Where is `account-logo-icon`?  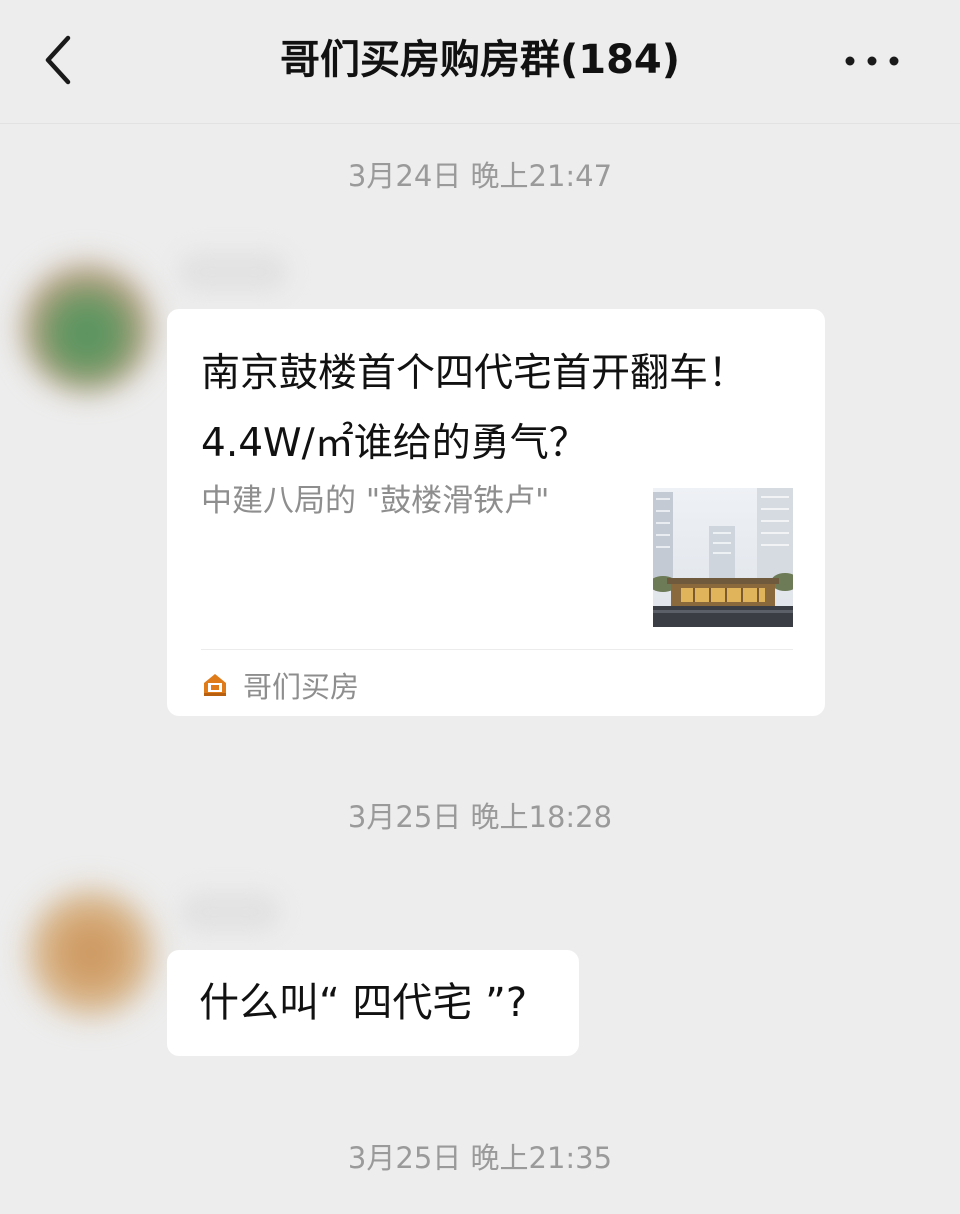 account-logo-icon is located at coordinates (215, 685).